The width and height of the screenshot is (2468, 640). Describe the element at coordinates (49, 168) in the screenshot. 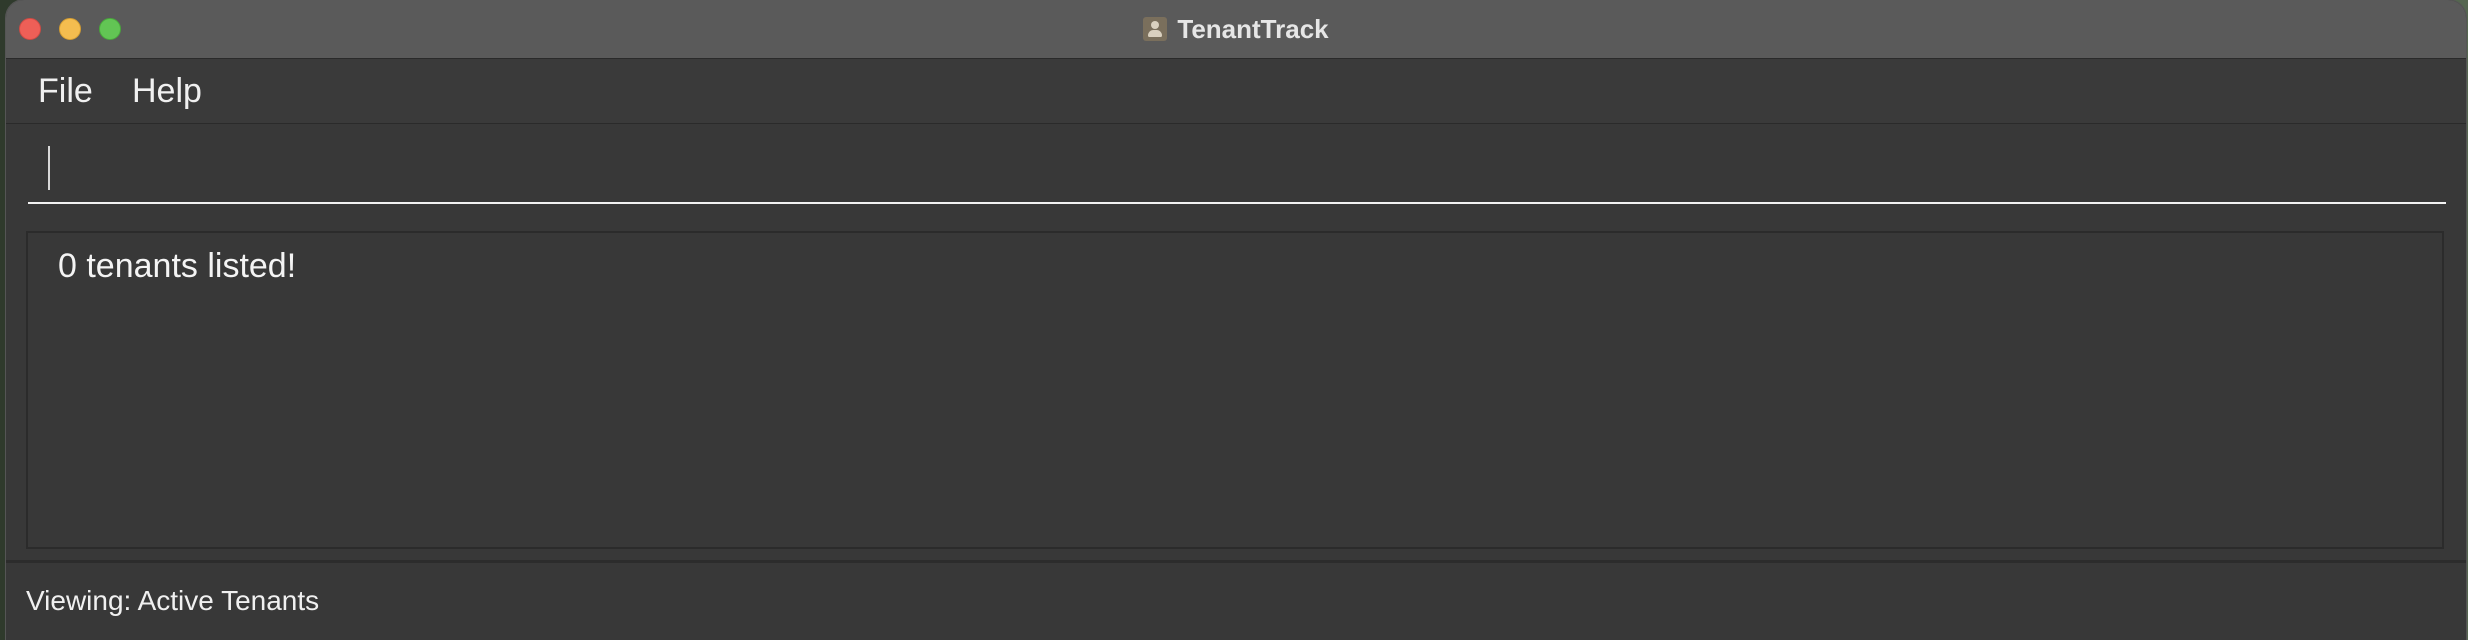

I see `text-caret` at that location.